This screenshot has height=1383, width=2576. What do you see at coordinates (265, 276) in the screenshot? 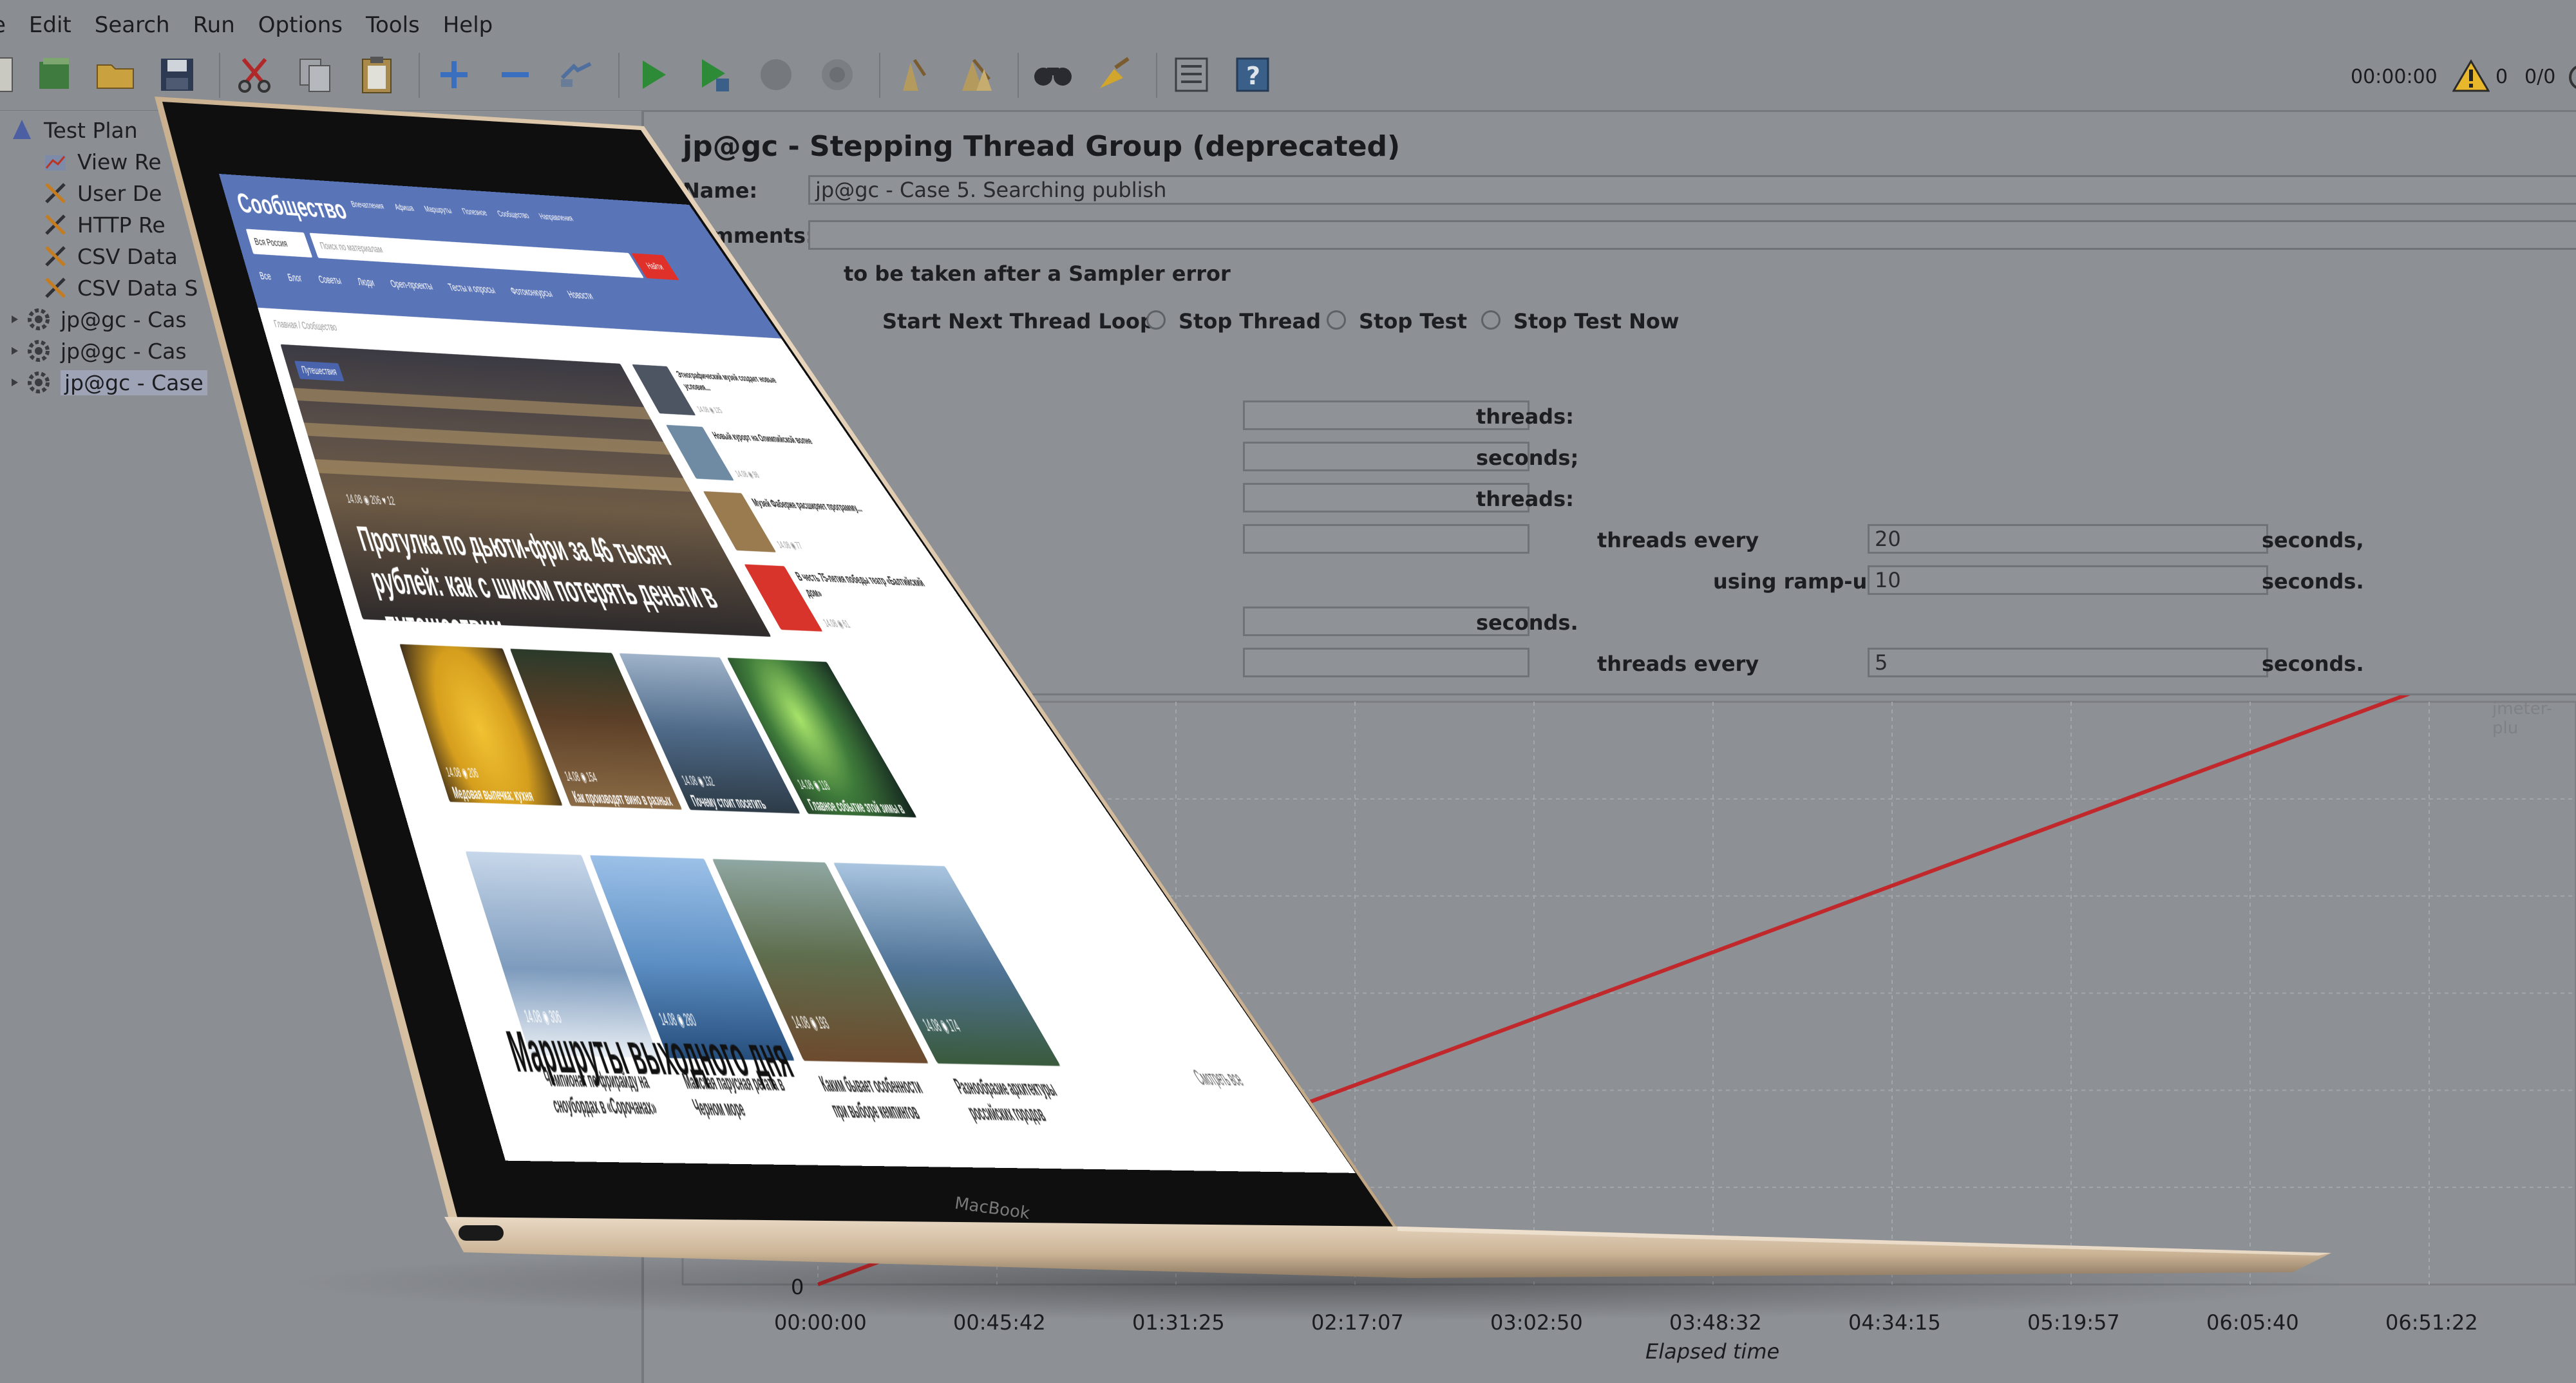
I see `cat-all: Все` at bounding box center [265, 276].